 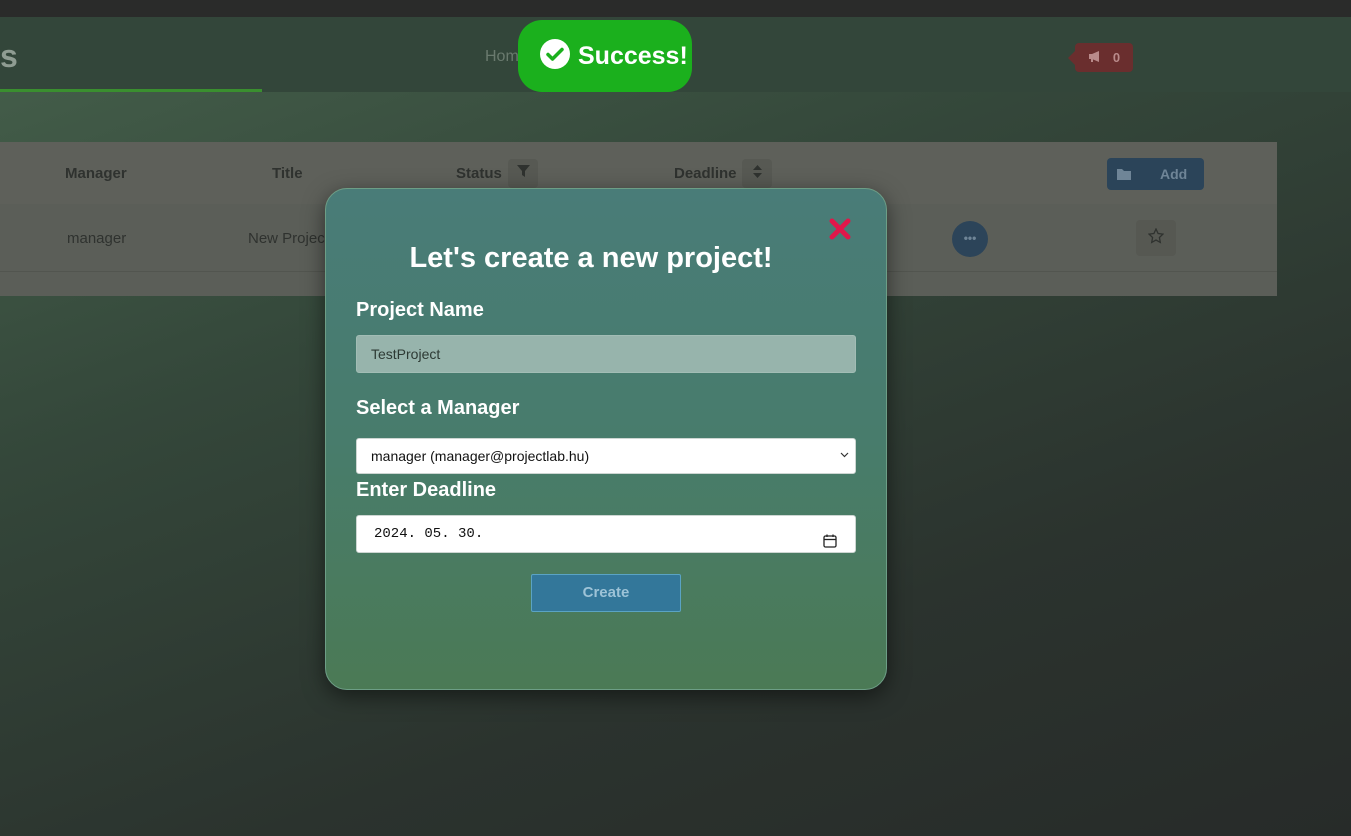 I want to click on folder-icon, so click(x=1124, y=175).